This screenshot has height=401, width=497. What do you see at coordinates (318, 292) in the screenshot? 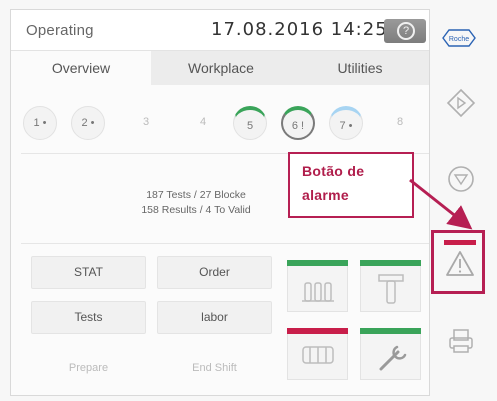
I see `reagent-tubes-icon` at bounding box center [318, 292].